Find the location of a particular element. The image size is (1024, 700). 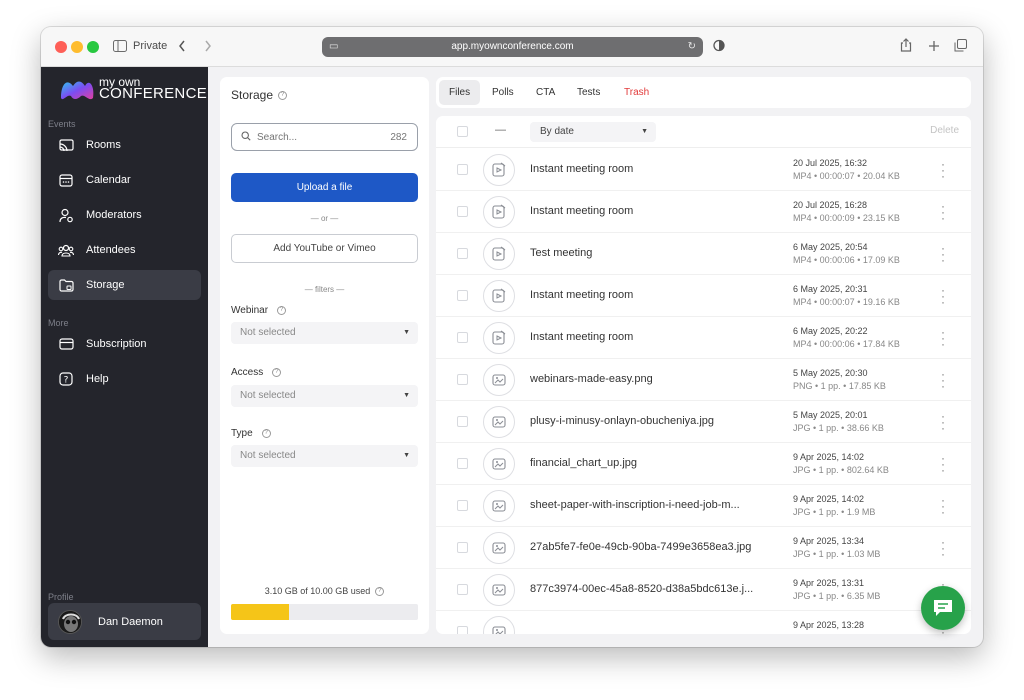

tabs-overview-icon is located at coordinates (960, 47).